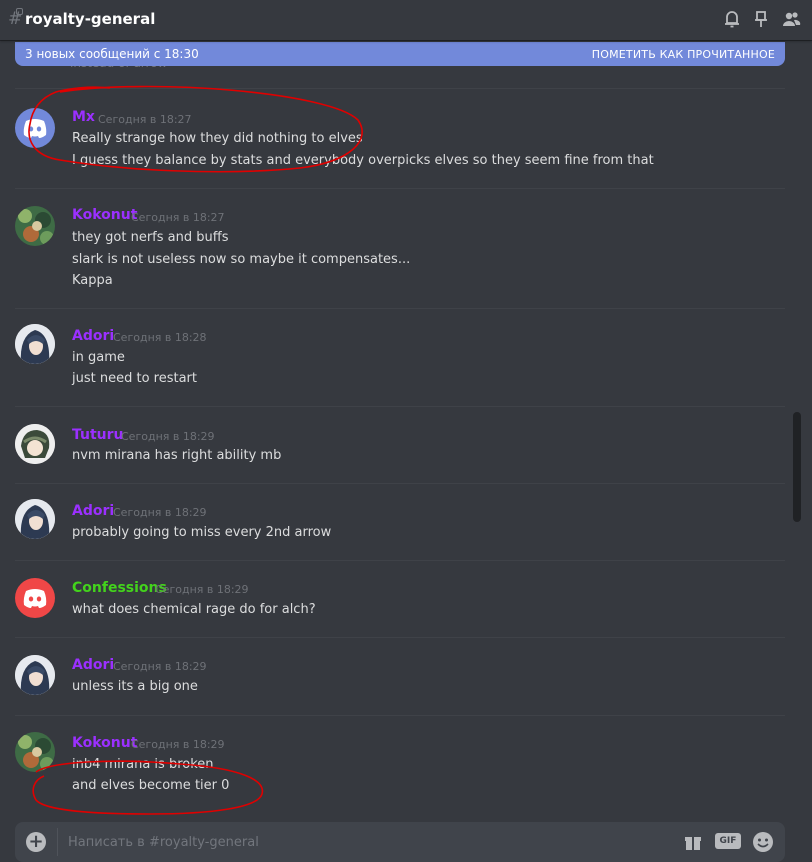 Image resolution: width=812 pixels, height=862 pixels. Describe the element at coordinates (57, 842) in the screenshot. I see `composer-separator` at that location.